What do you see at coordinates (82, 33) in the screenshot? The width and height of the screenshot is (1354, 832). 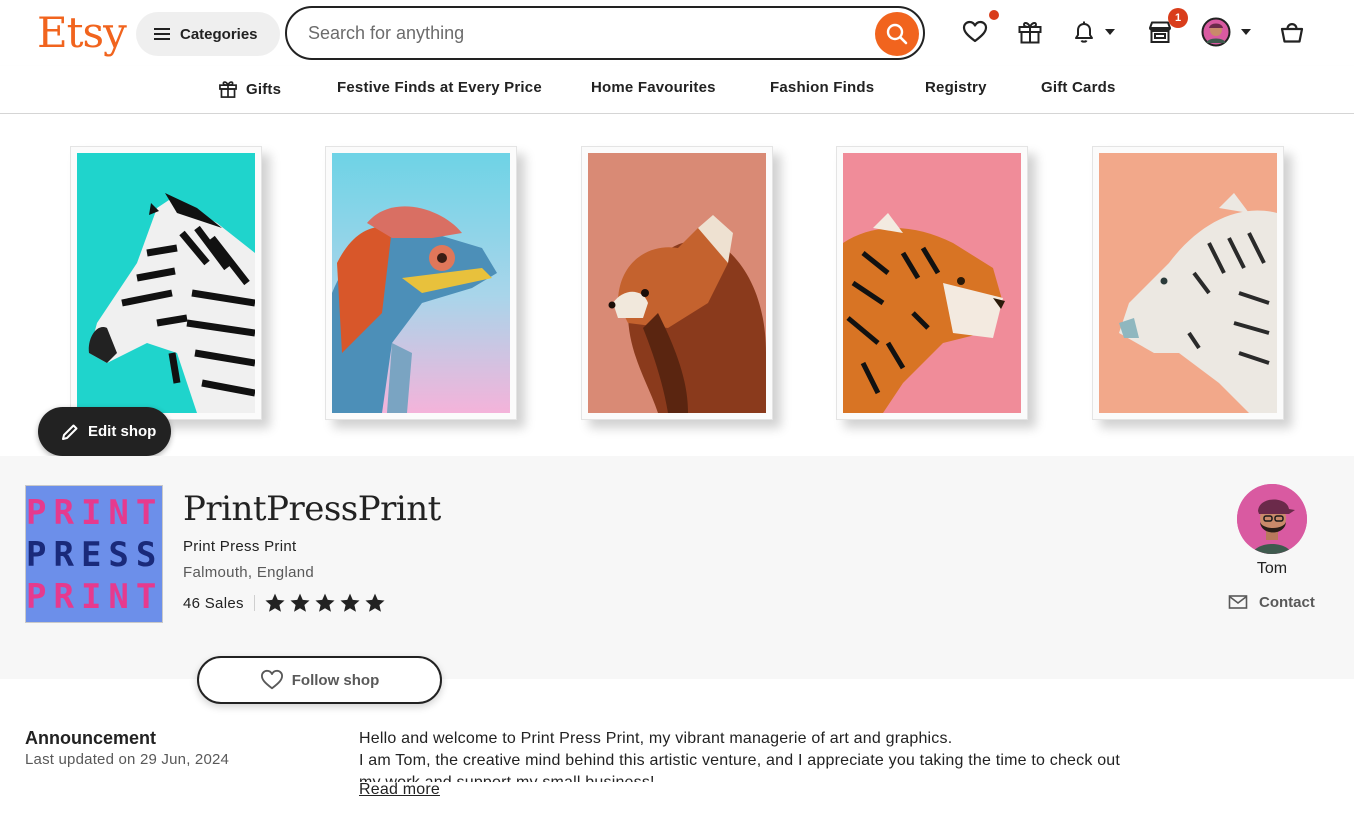 I see `etsy-logo: Etsy` at bounding box center [82, 33].